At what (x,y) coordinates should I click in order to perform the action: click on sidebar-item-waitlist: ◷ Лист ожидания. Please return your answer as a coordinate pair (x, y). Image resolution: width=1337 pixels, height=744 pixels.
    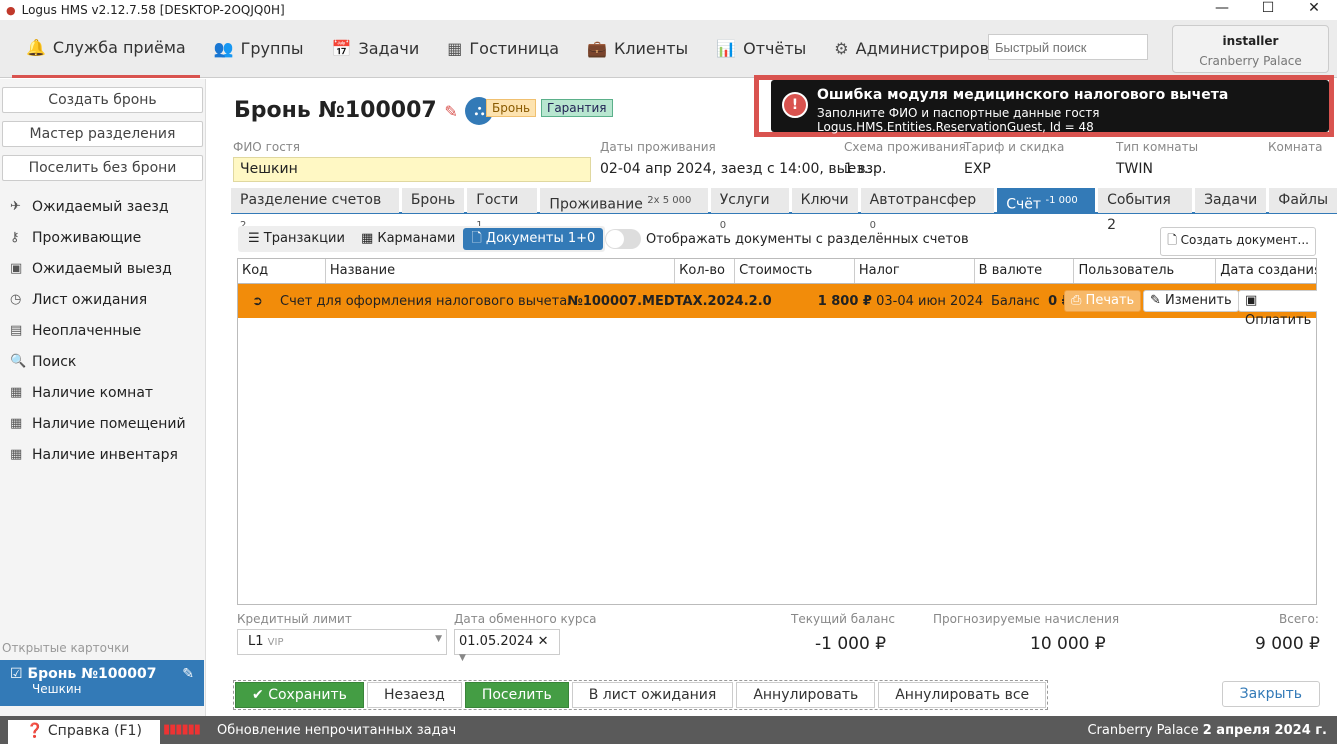
    Looking at the image, I should click on (102, 299).